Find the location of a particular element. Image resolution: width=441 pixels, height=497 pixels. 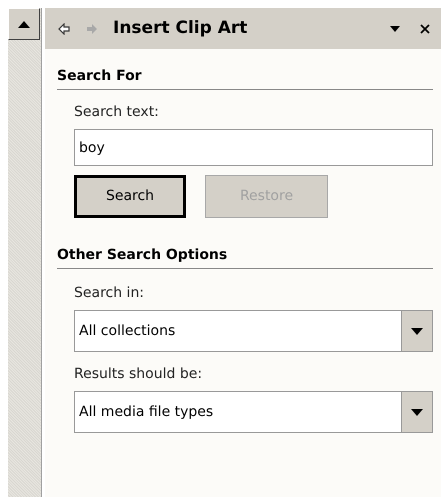

field-label: Results should be: is located at coordinates (139, 374).